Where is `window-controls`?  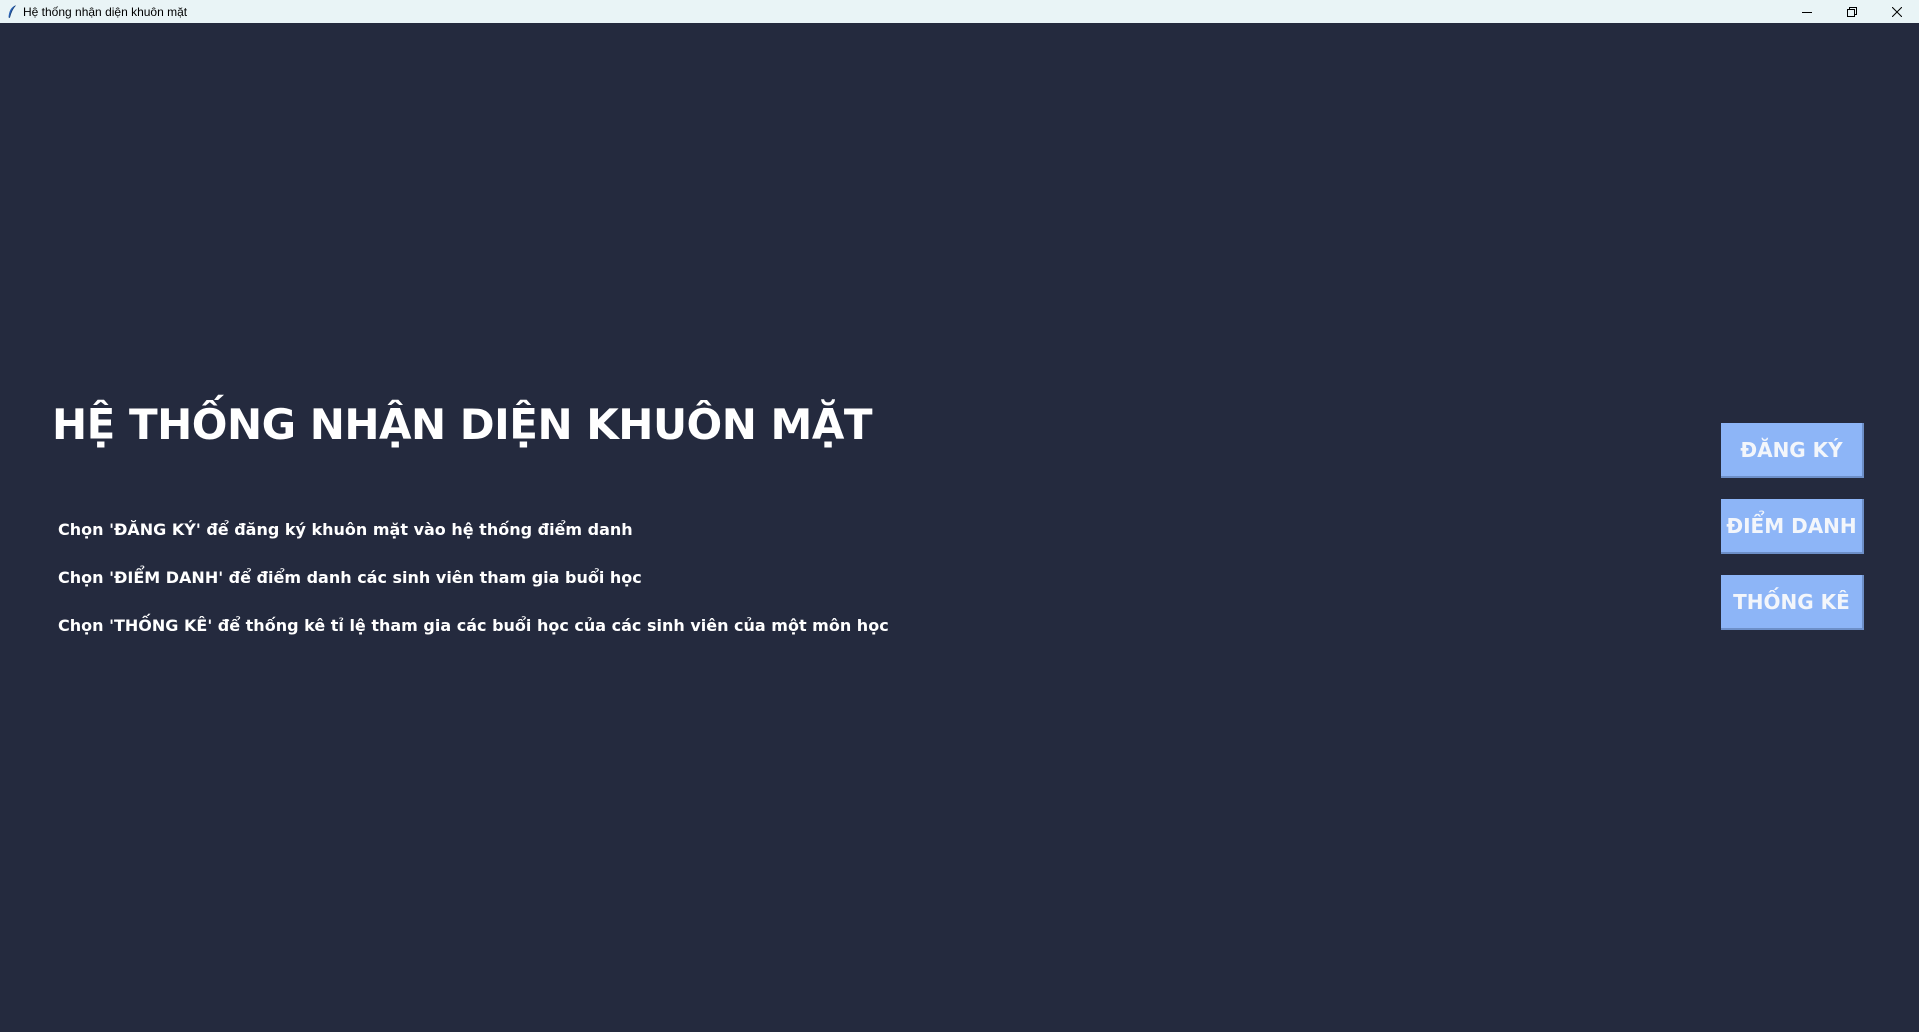
window-controls is located at coordinates (1851, 11).